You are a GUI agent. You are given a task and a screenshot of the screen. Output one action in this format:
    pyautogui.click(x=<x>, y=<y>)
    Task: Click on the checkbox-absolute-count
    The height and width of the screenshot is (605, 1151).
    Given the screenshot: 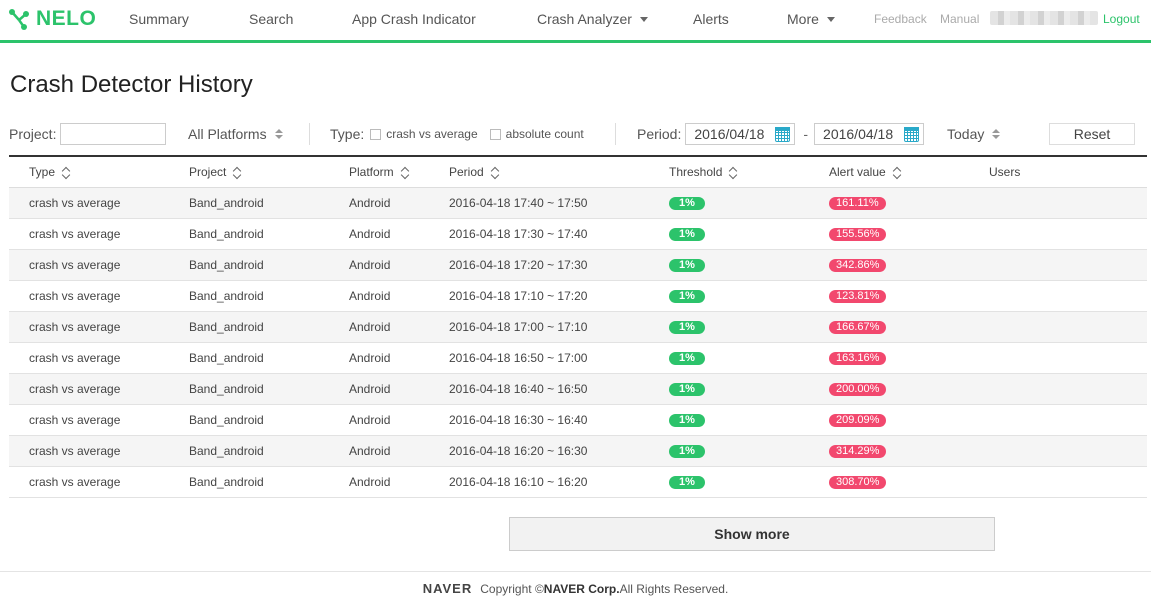 What is the action you would take?
    pyautogui.click(x=495, y=134)
    